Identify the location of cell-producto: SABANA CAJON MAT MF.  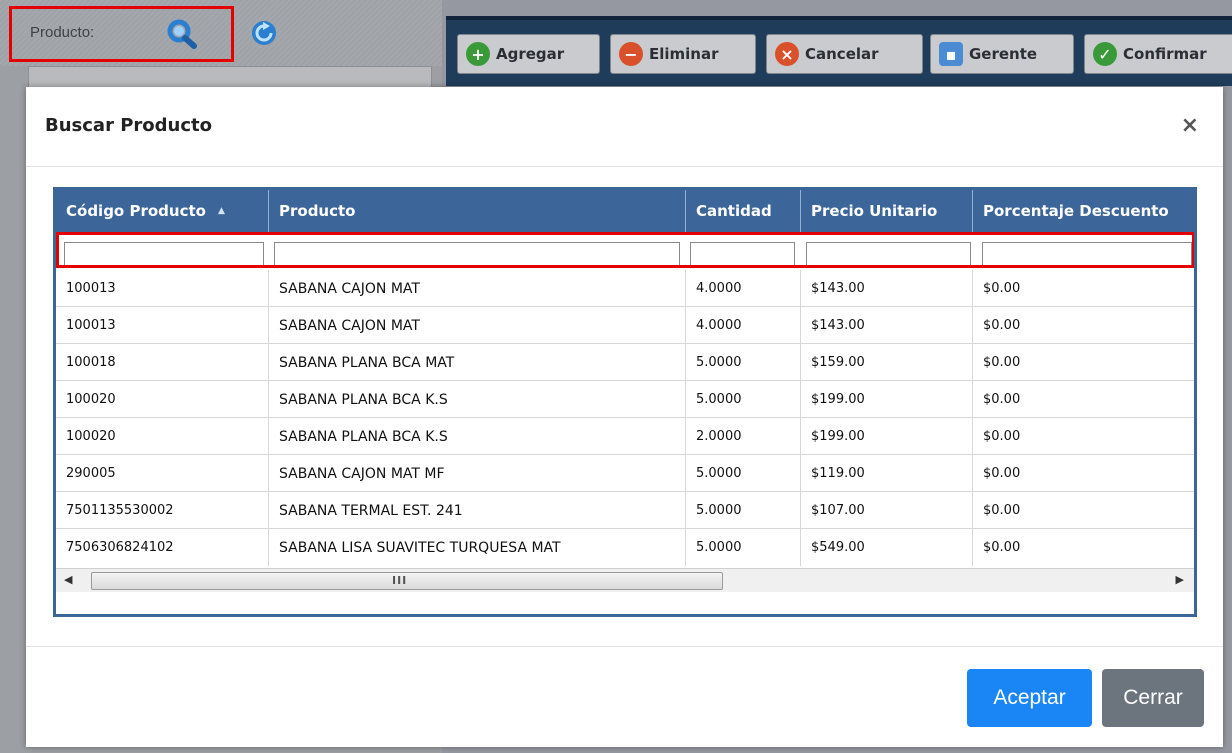
(477, 473).